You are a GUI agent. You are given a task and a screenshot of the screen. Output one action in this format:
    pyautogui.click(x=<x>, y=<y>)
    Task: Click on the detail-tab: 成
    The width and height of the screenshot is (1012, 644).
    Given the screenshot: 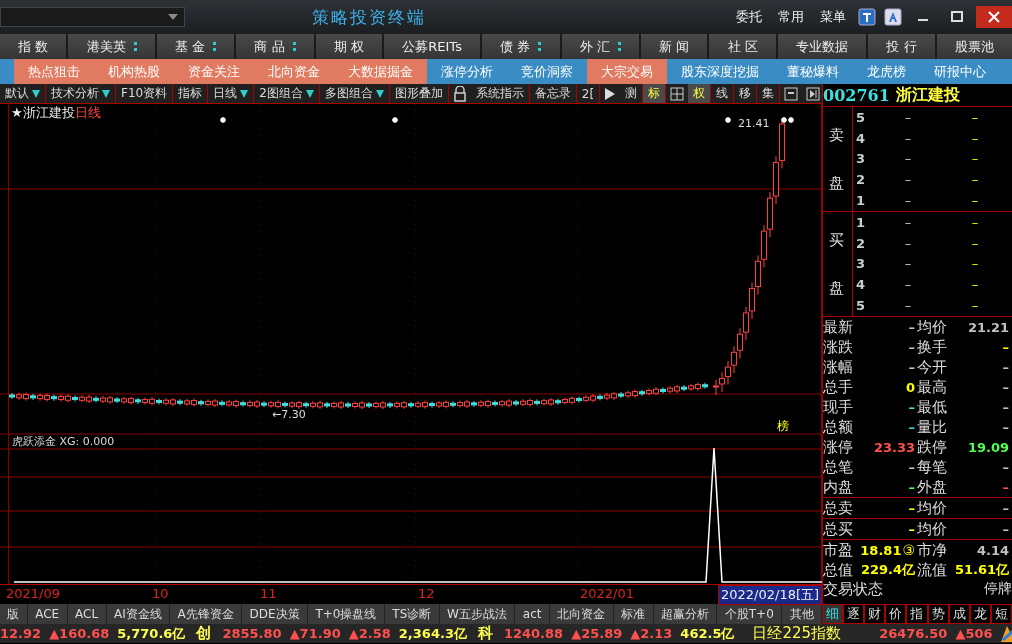 What is the action you would take?
    pyautogui.click(x=959, y=614)
    